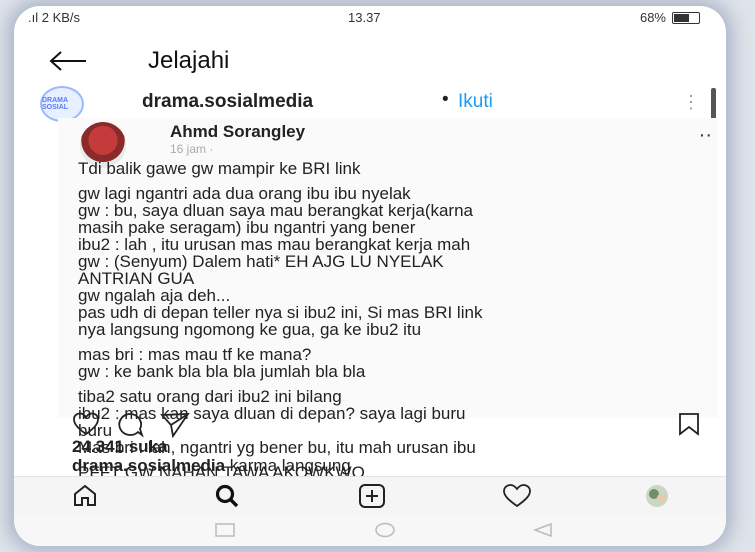  Describe the element at coordinates (657, 498) in the screenshot. I see `profile-avatar-icon` at that location.